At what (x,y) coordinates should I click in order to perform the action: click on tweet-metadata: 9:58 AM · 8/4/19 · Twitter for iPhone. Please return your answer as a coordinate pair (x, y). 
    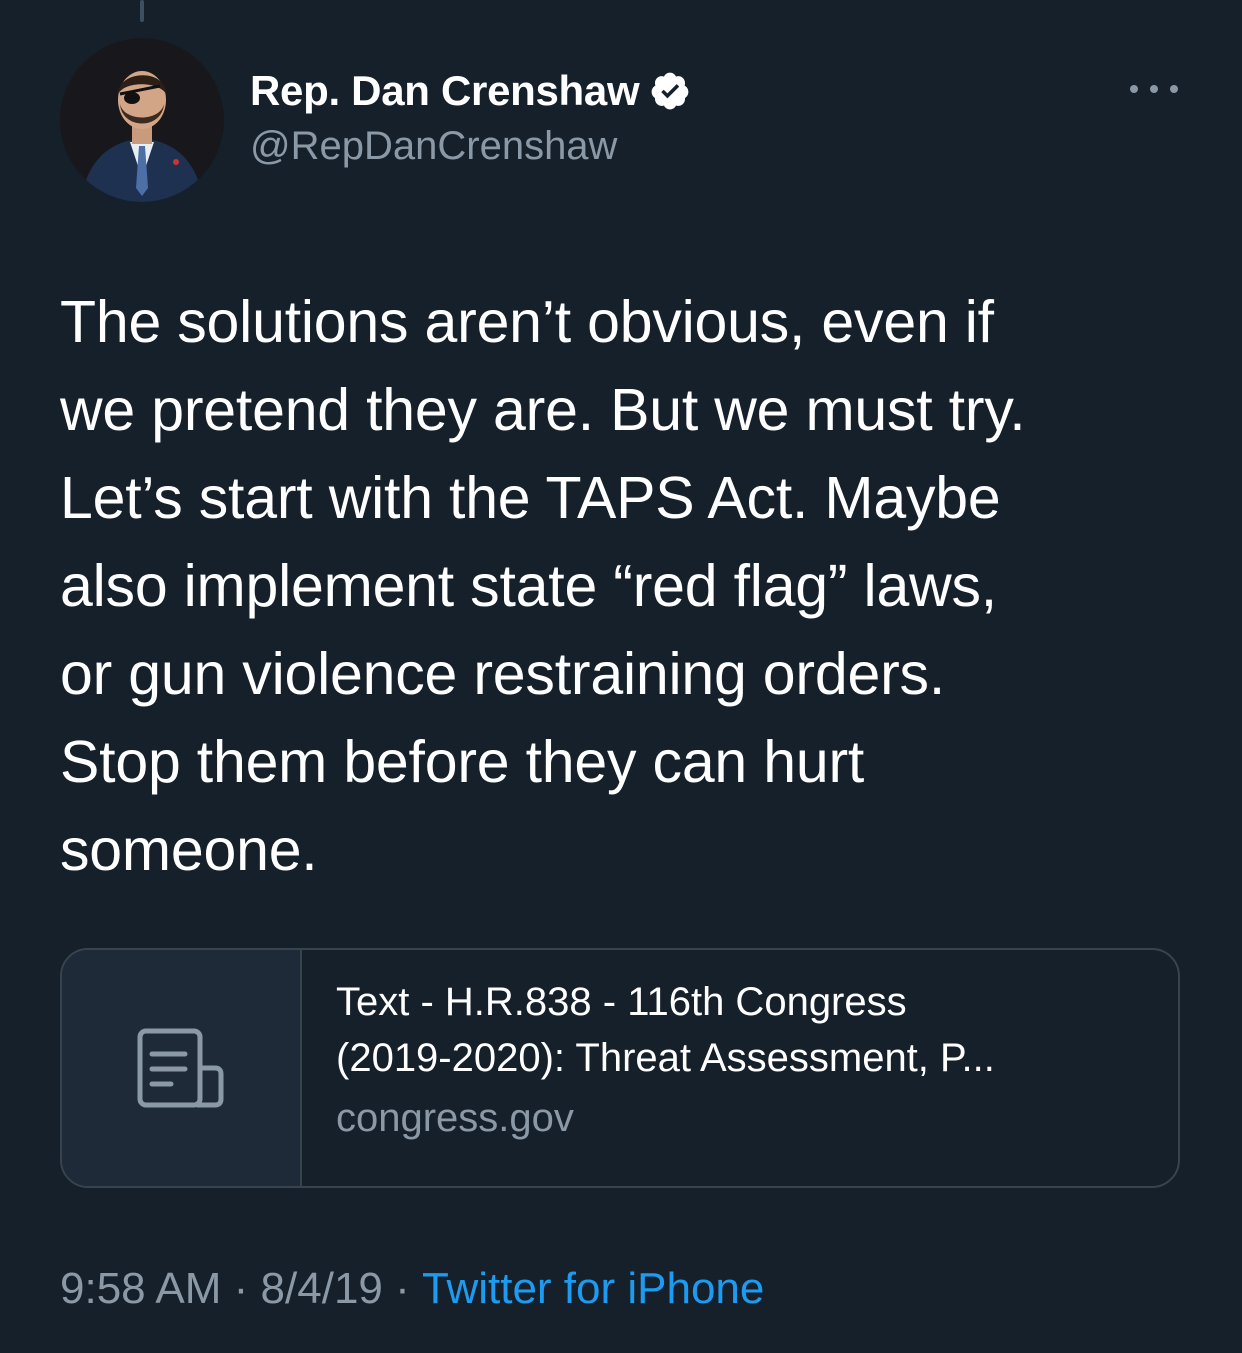
    Looking at the image, I should click on (412, 1289).